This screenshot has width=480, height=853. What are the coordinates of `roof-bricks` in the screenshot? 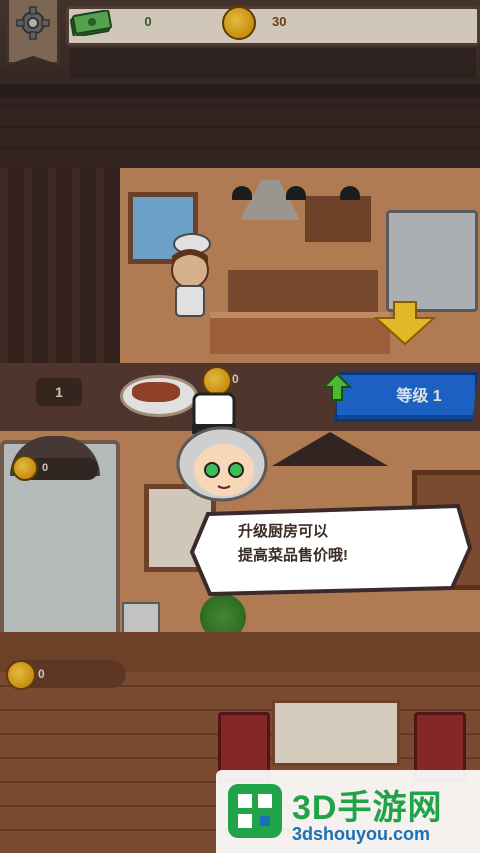 It's located at (240, 133).